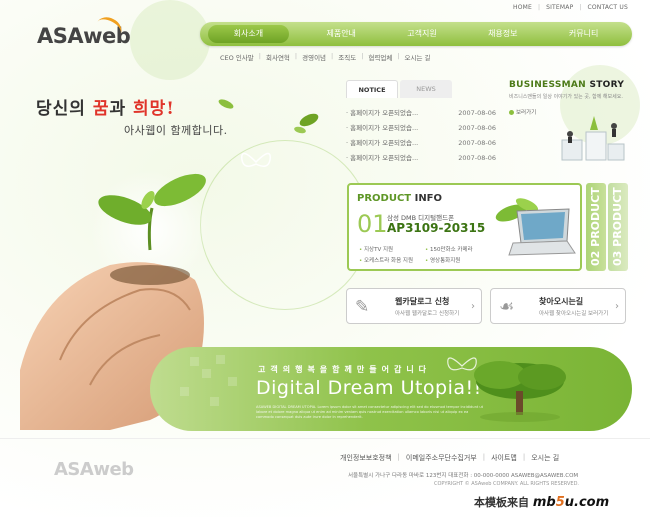 The image size is (650, 517). Describe the element at coordinates (583, 34) in the screenshot. I see `nav-item-community: 커뮤니티` at that location.